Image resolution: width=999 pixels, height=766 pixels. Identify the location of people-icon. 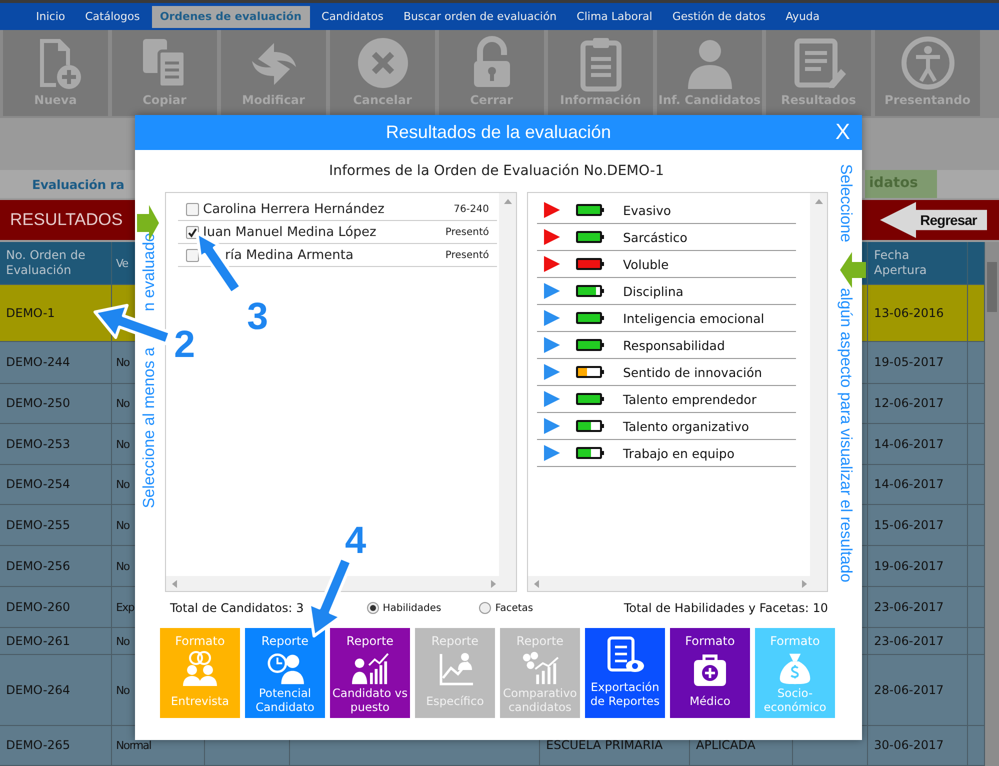
(200, 668).